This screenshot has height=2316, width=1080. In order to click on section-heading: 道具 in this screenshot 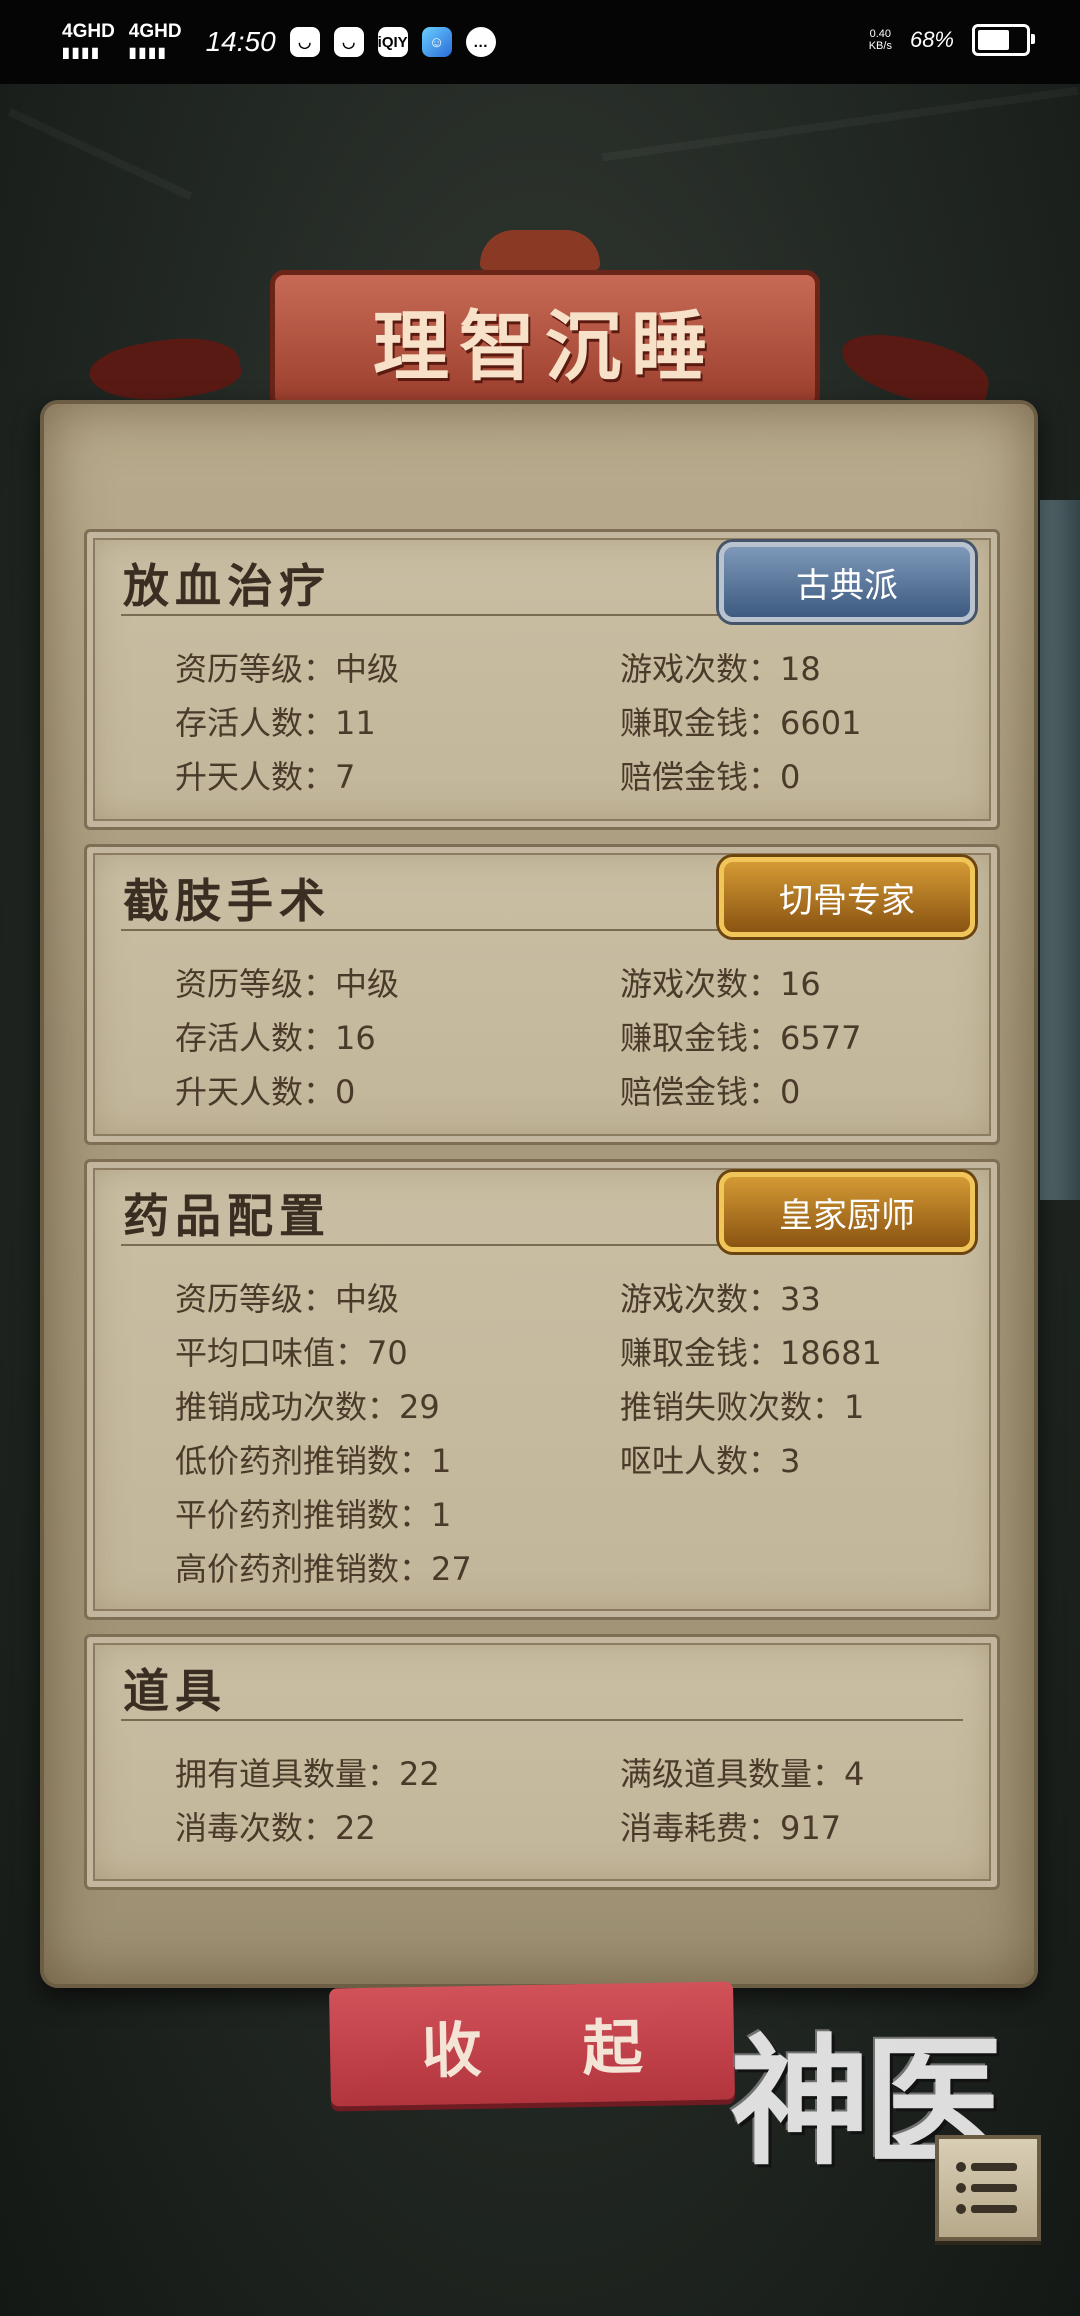, I will do `click(175, 1691)`.